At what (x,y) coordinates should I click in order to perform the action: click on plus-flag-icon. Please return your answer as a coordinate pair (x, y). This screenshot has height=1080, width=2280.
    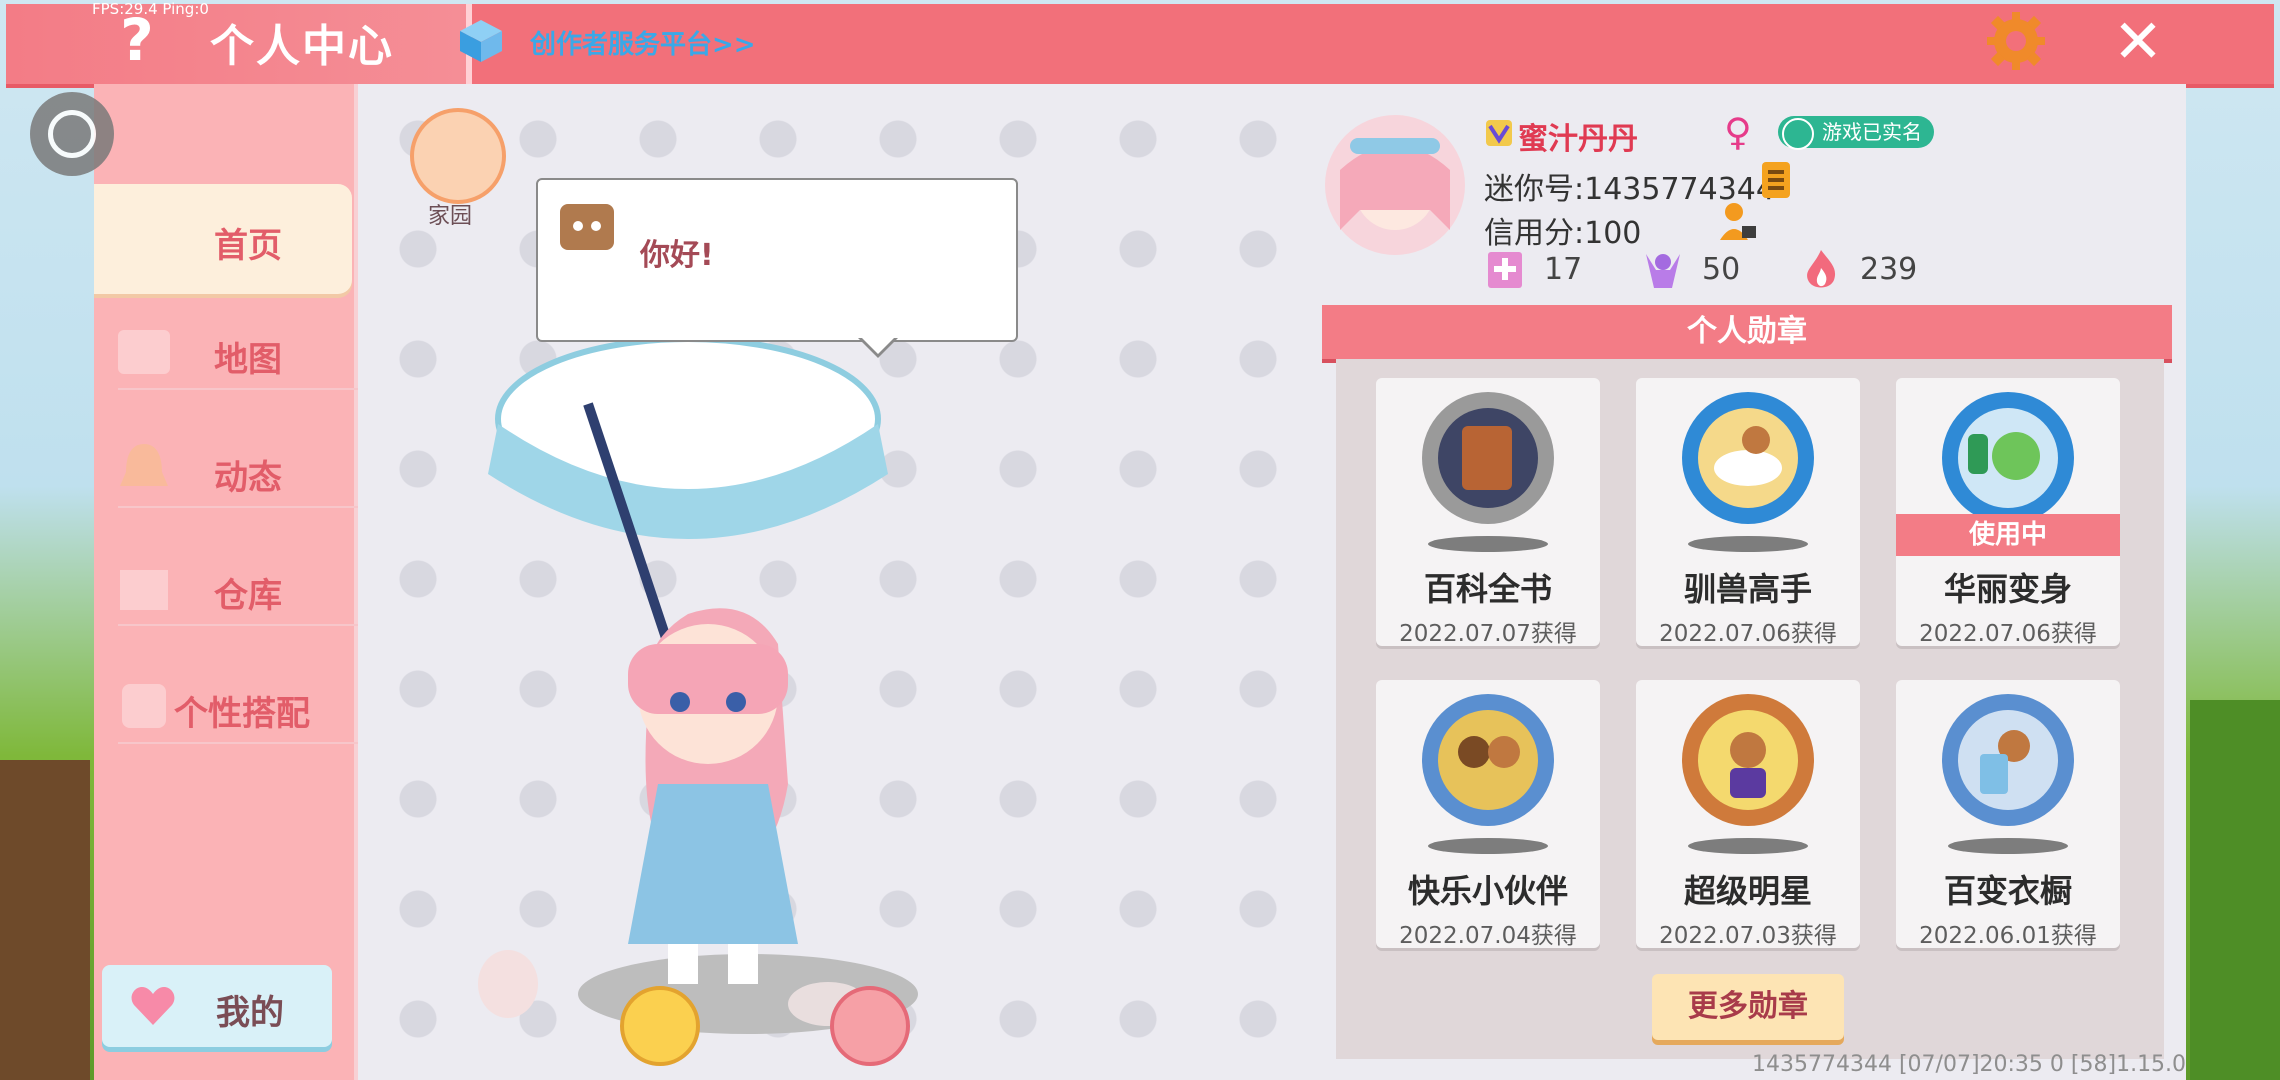
    Looking at the image, I should click on (1505, 270).